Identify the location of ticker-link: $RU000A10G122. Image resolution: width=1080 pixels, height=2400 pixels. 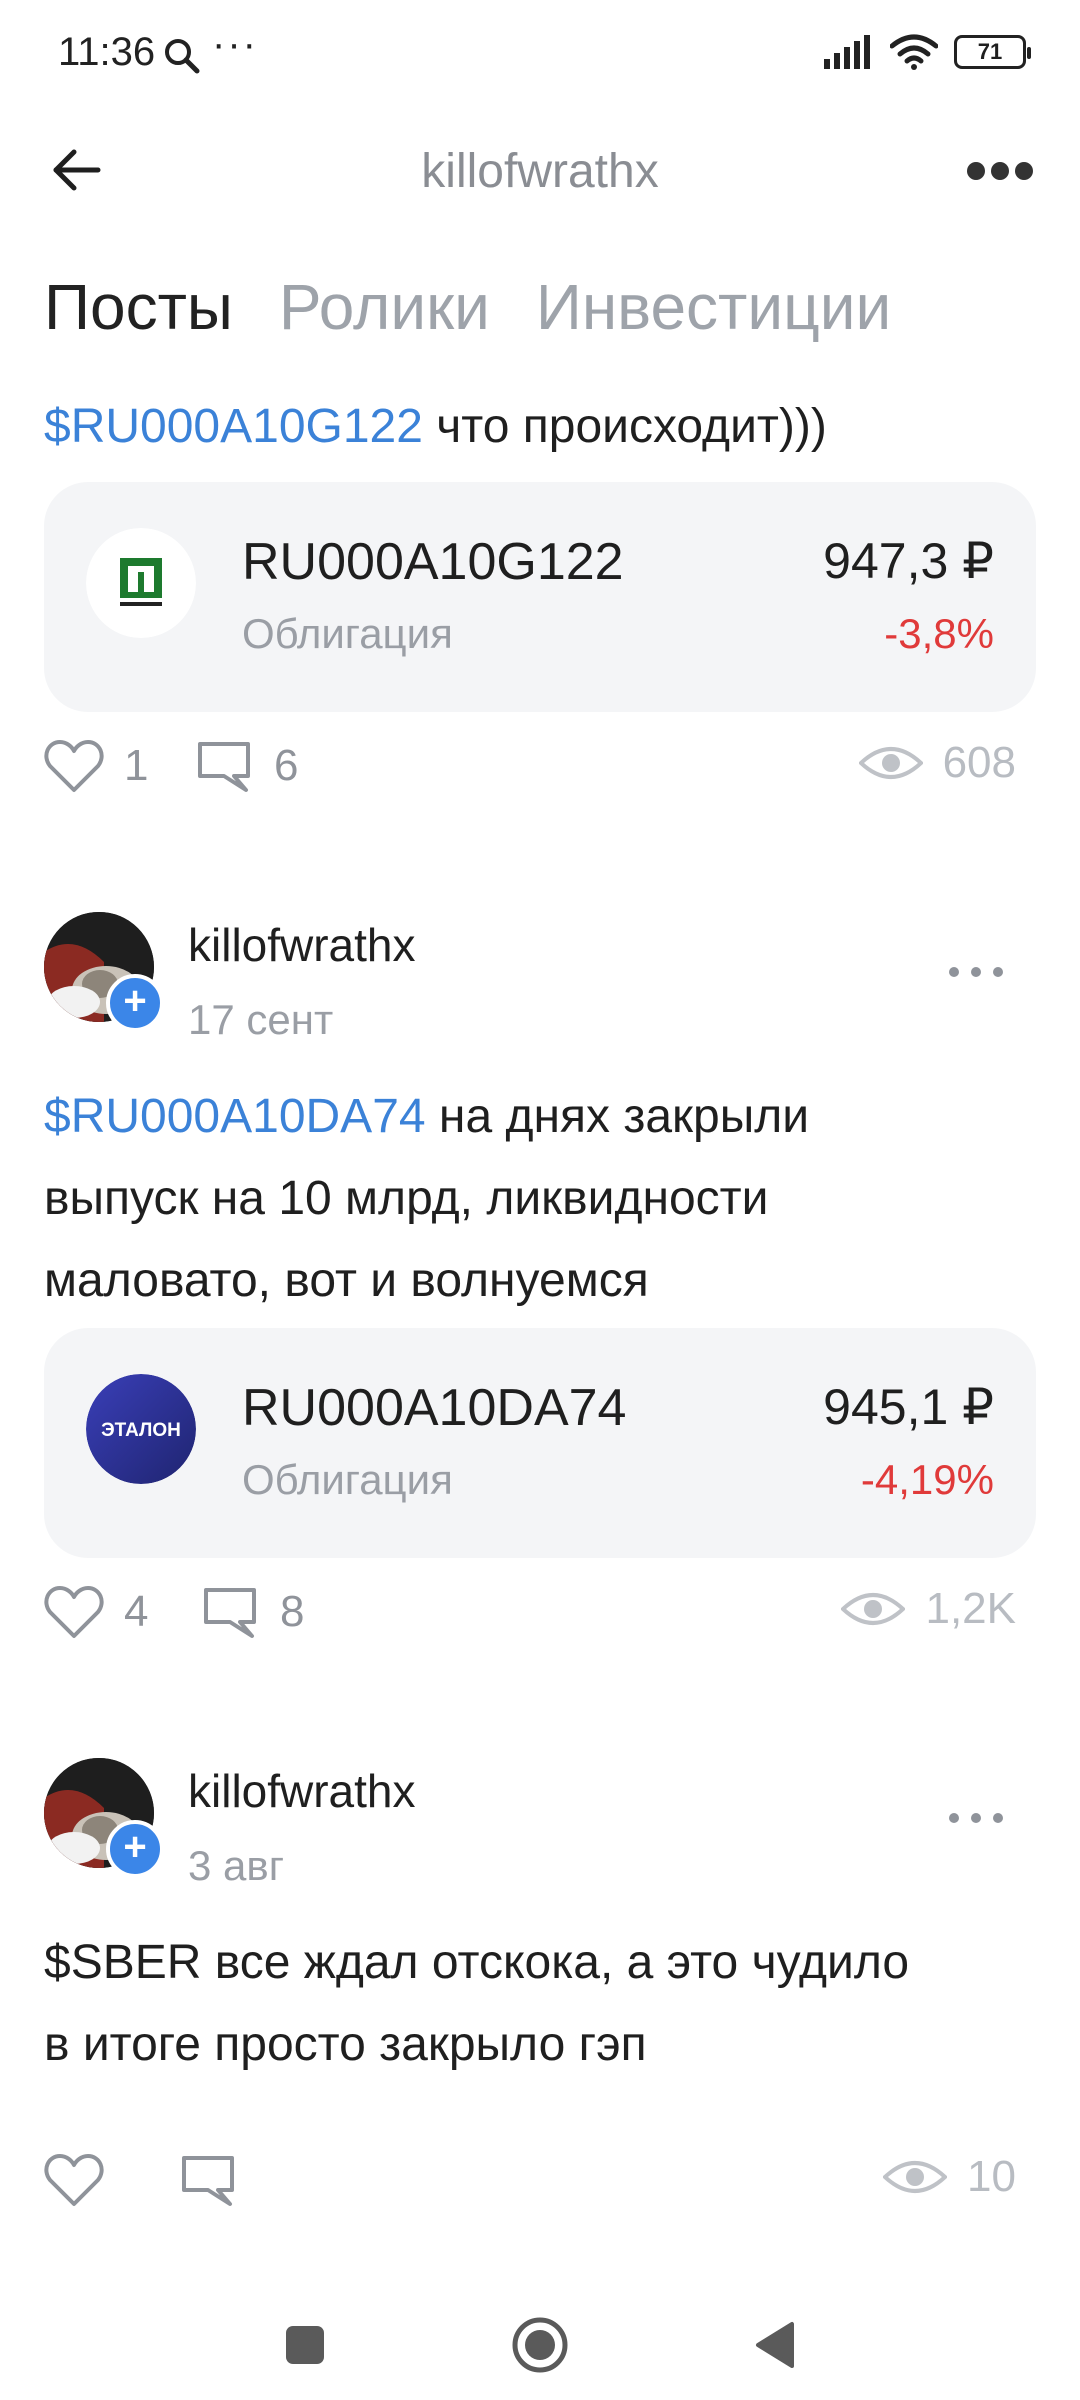
(233, 426).